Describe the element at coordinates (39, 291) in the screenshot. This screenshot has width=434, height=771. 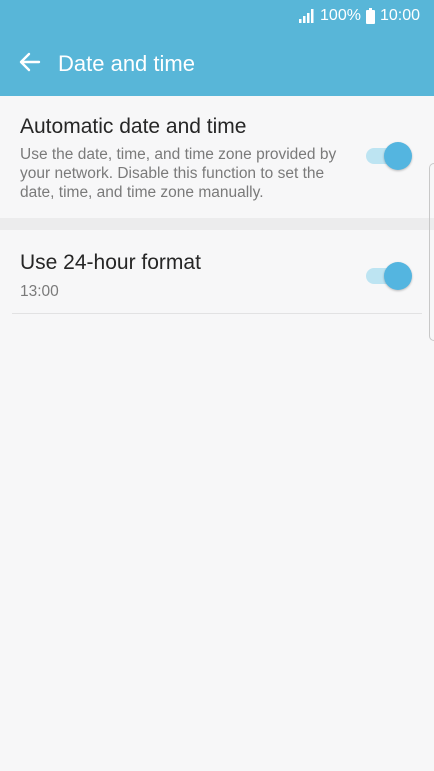
I see `setting-summary: 13:00` at that location.